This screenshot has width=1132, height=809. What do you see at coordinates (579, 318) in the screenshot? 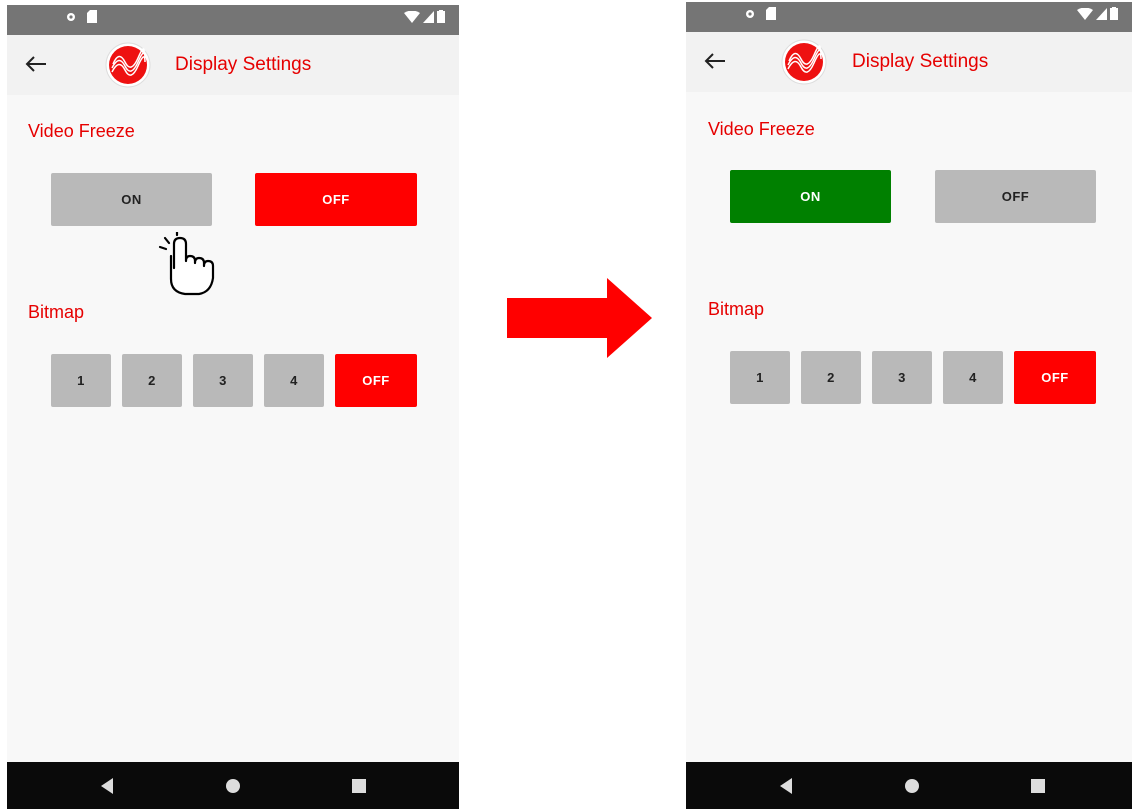
I see `transition-arrow-icon` at bounding box center [579, 318].